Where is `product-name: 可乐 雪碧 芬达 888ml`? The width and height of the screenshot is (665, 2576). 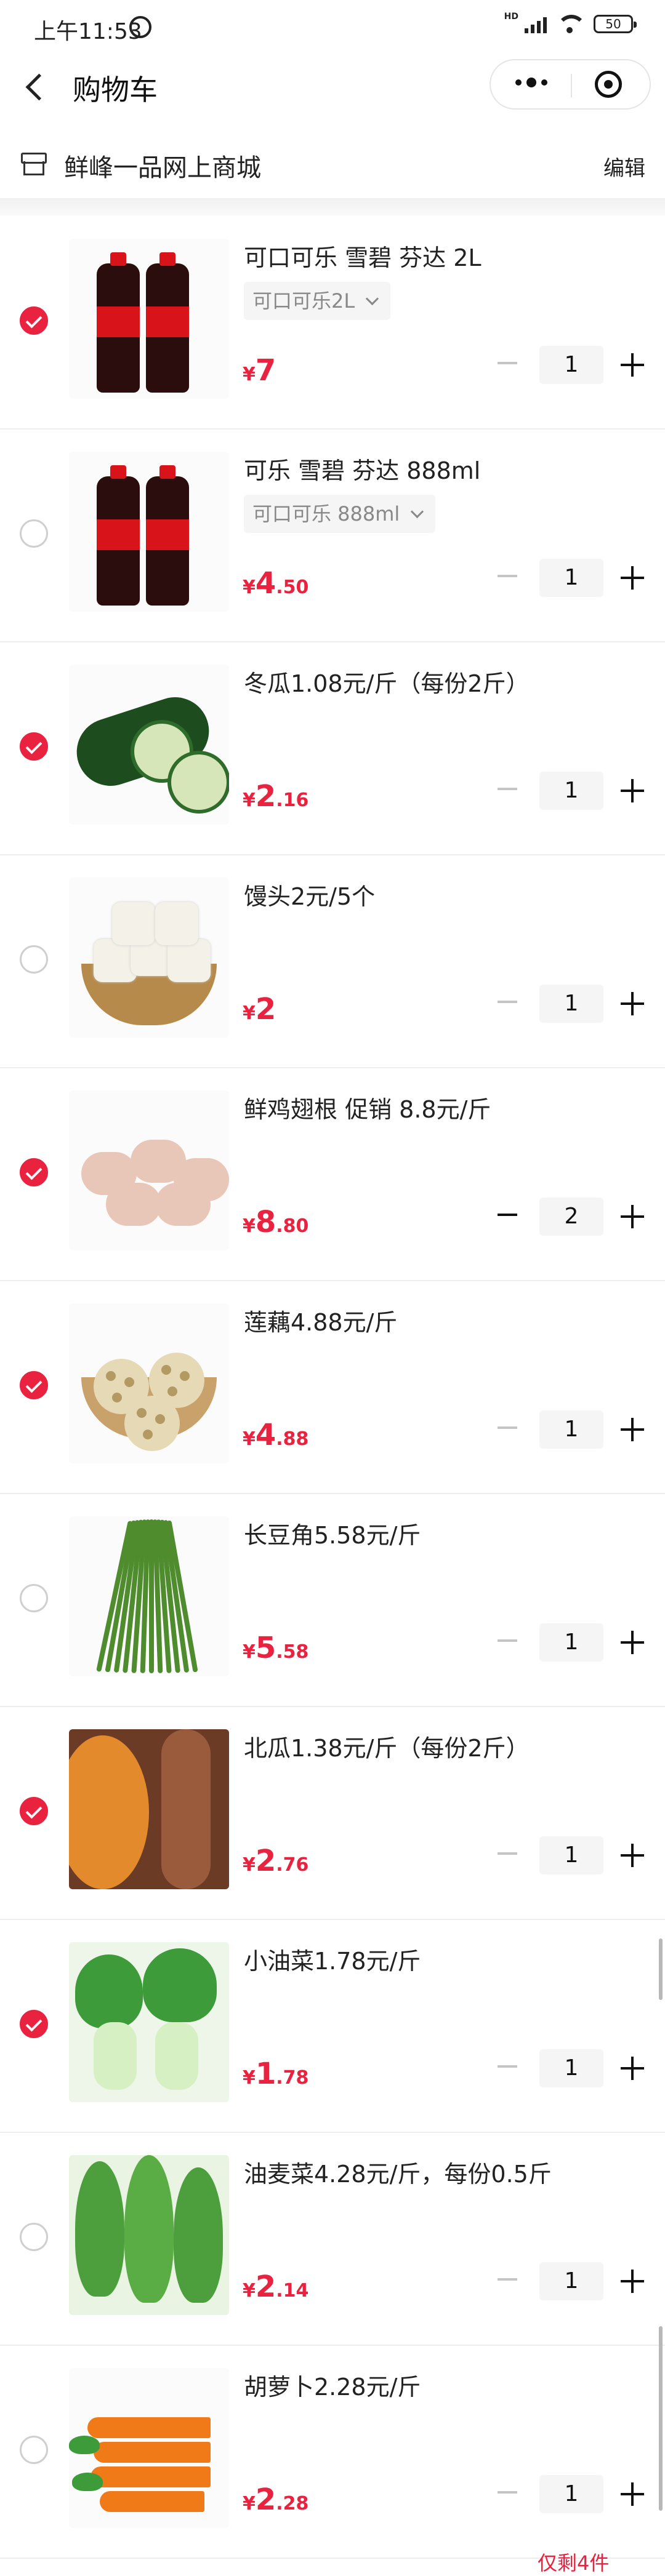
product-name: 可乐 雪碧 芬达 888ml is located at coordinates (362, 469).